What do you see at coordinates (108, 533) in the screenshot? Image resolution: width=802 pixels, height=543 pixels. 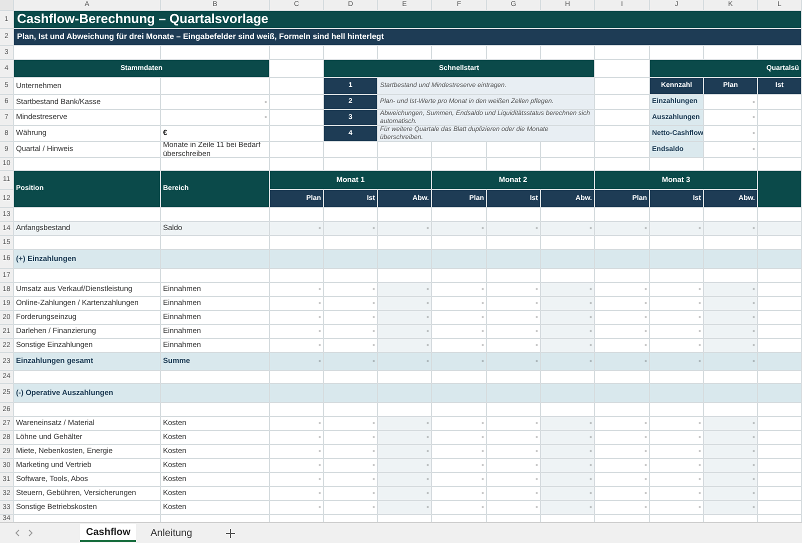 I see `sheet-tab: Cashflow` at bounding box center [108, 533].